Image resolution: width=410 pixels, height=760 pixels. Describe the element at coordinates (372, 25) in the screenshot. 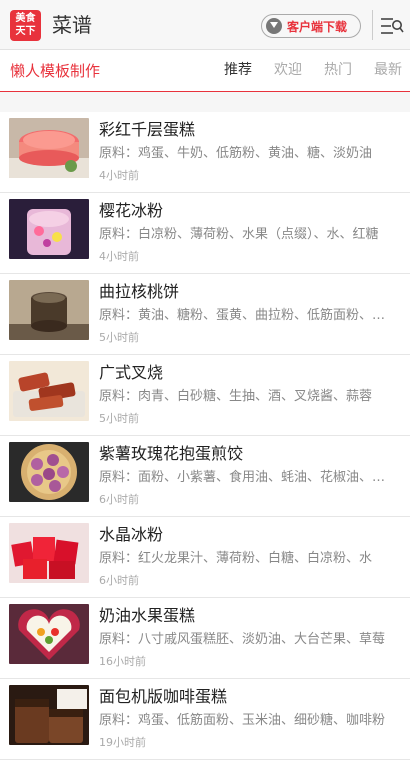

I see `header-divider` at that location.